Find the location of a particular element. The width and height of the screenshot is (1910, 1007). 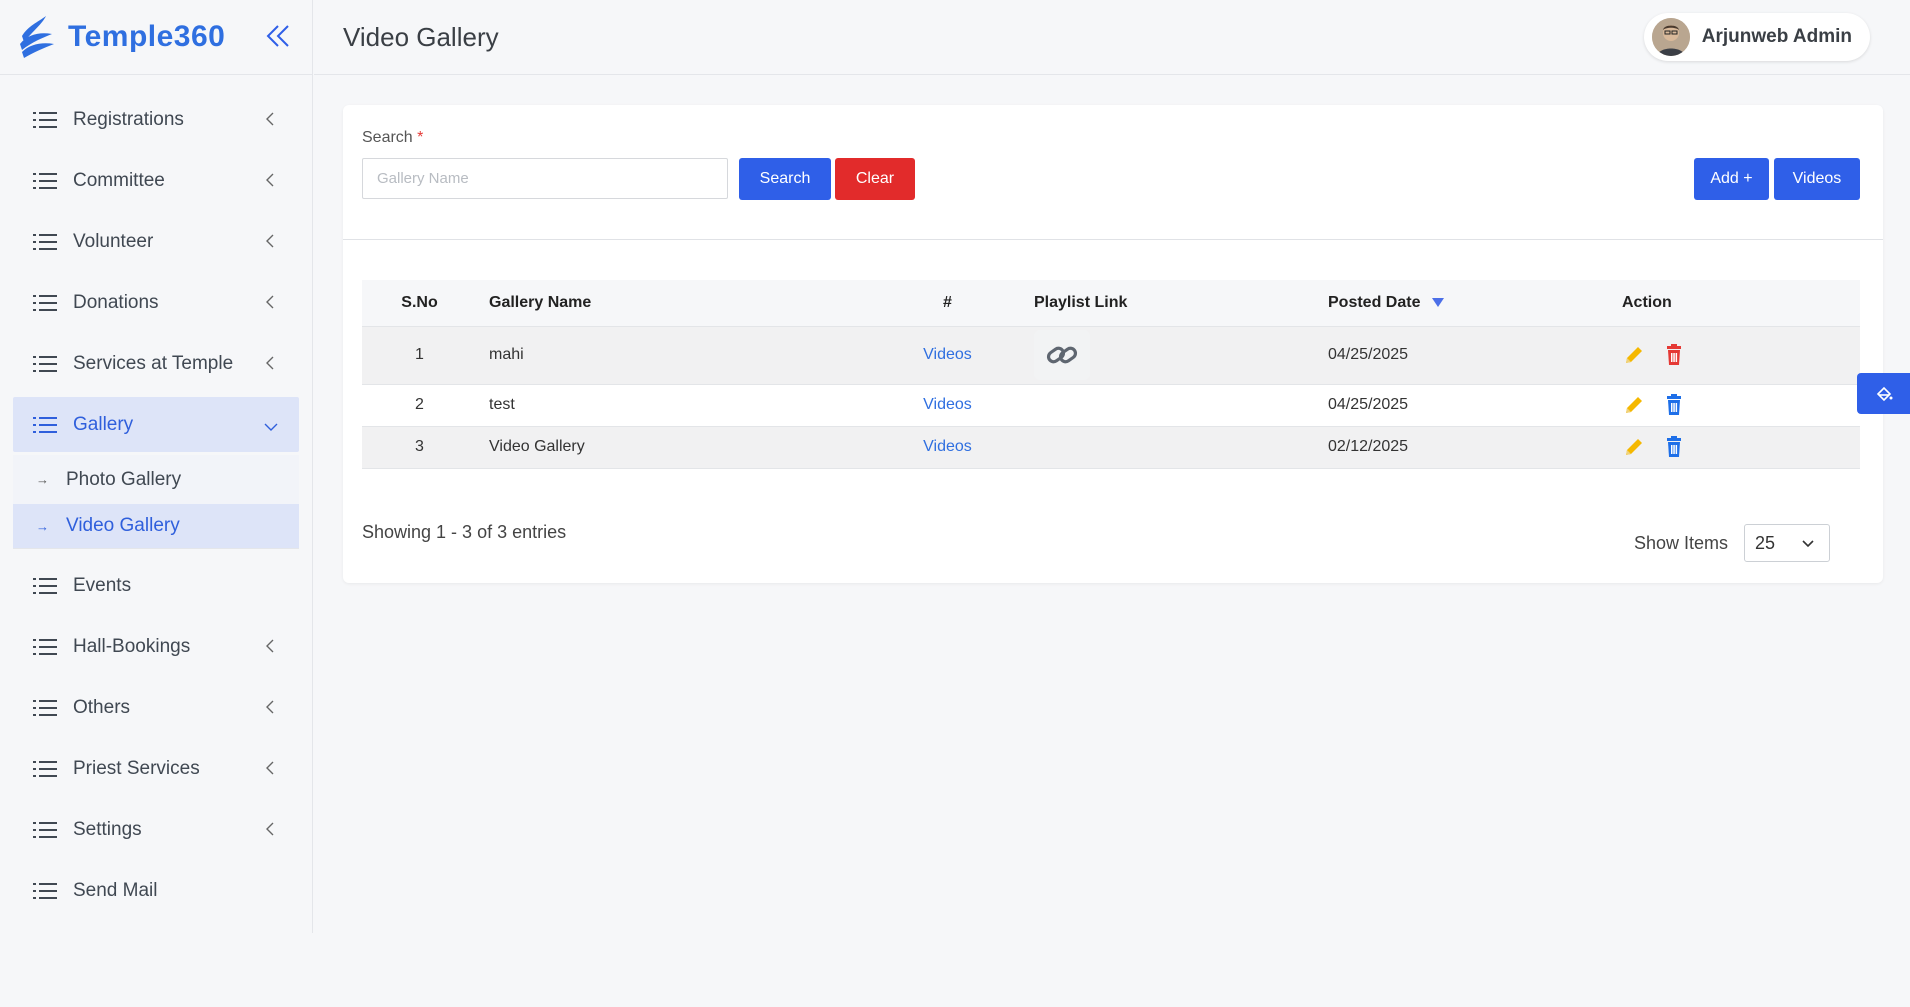

submenu-item-video-gallery: → Video Gallery is located at coordinates (156, 526).